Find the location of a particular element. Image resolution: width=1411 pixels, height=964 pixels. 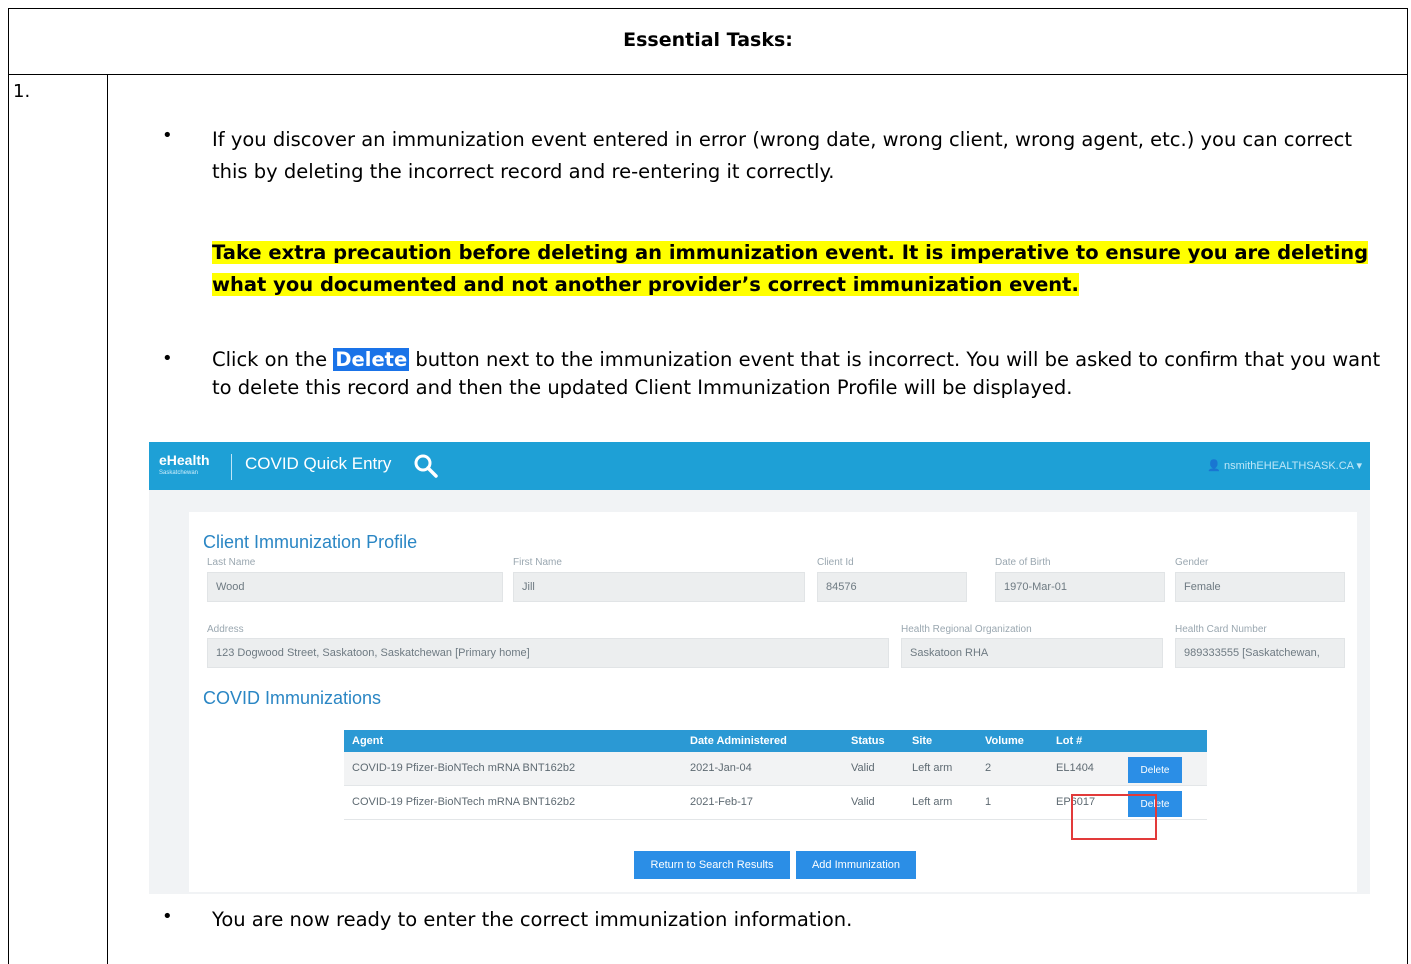

last-name-label: Last Name is located at coordinates (231, 562).